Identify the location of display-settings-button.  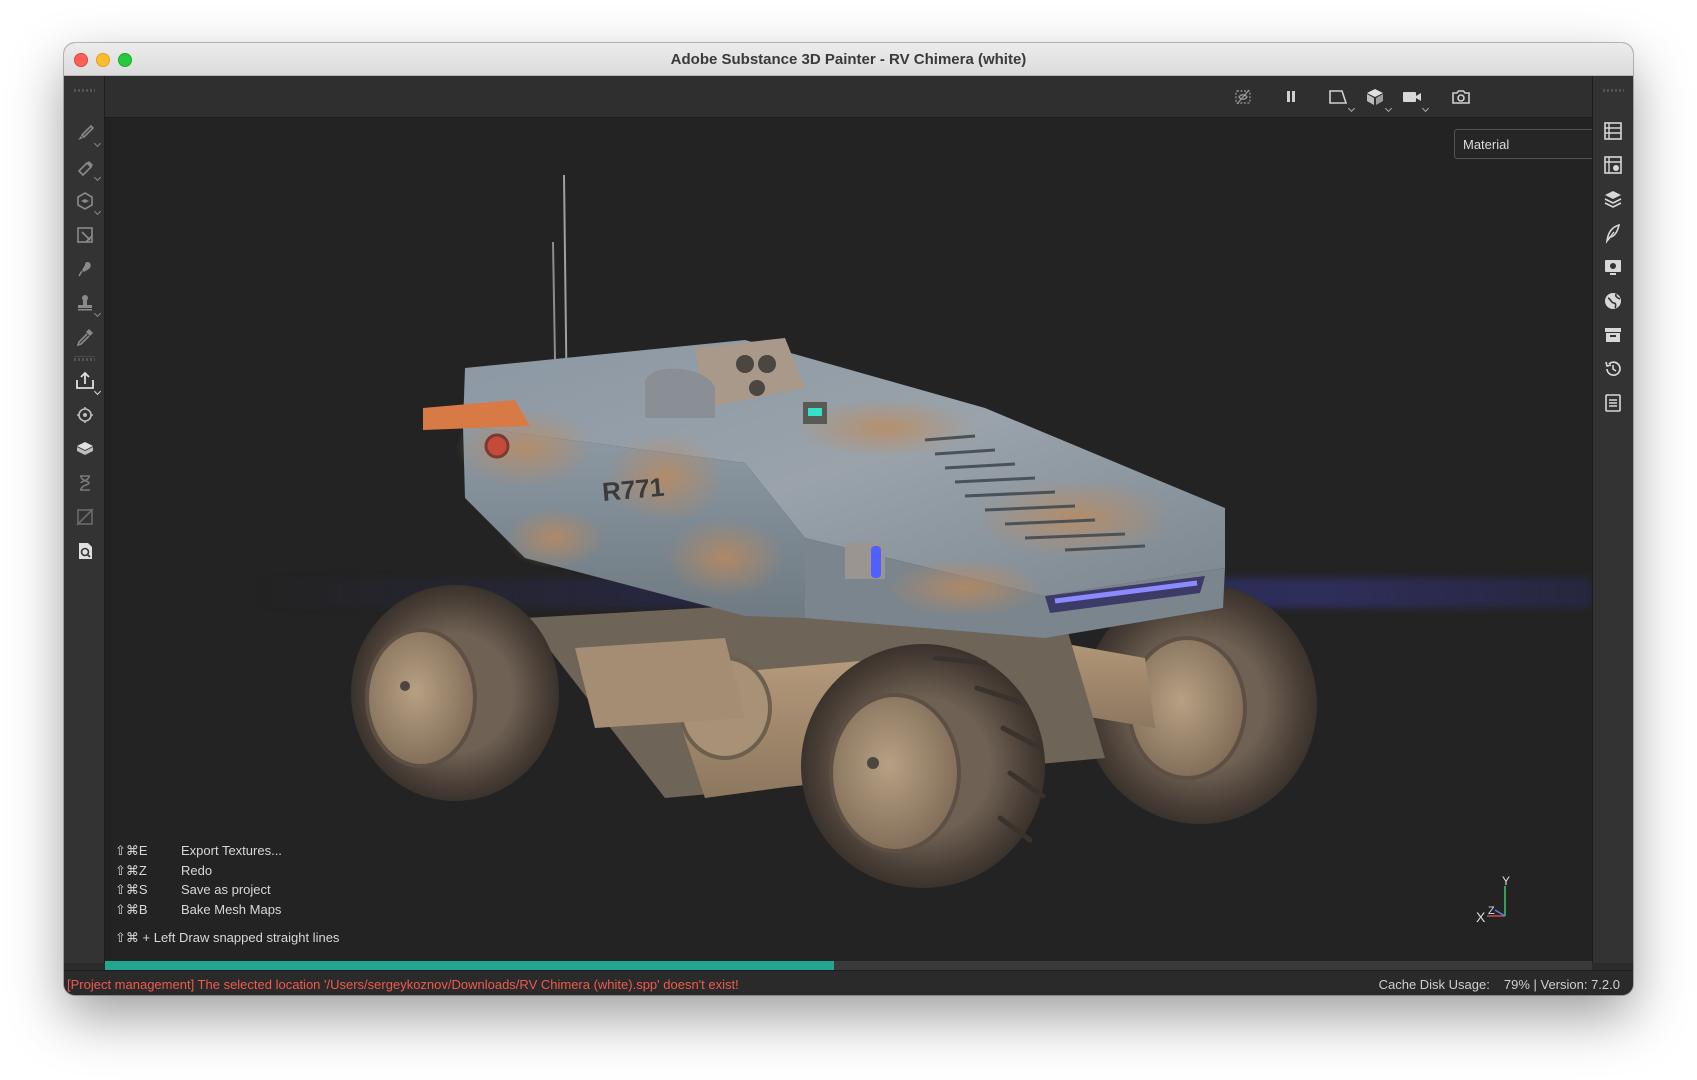
(1614, 268).